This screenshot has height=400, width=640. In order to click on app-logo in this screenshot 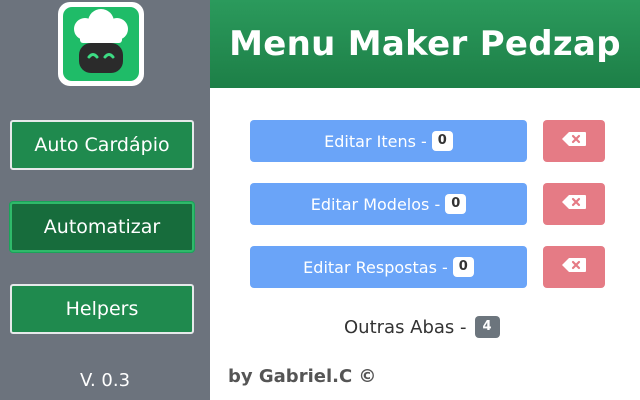, I will do `click(101, 44)`.